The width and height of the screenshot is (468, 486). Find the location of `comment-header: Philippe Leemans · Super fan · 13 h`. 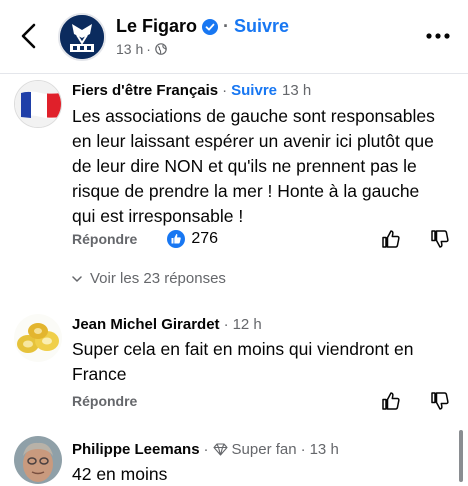

comment-header: Philippe Leemans · Super fan · 13 h is located at coordinates (205, 449).